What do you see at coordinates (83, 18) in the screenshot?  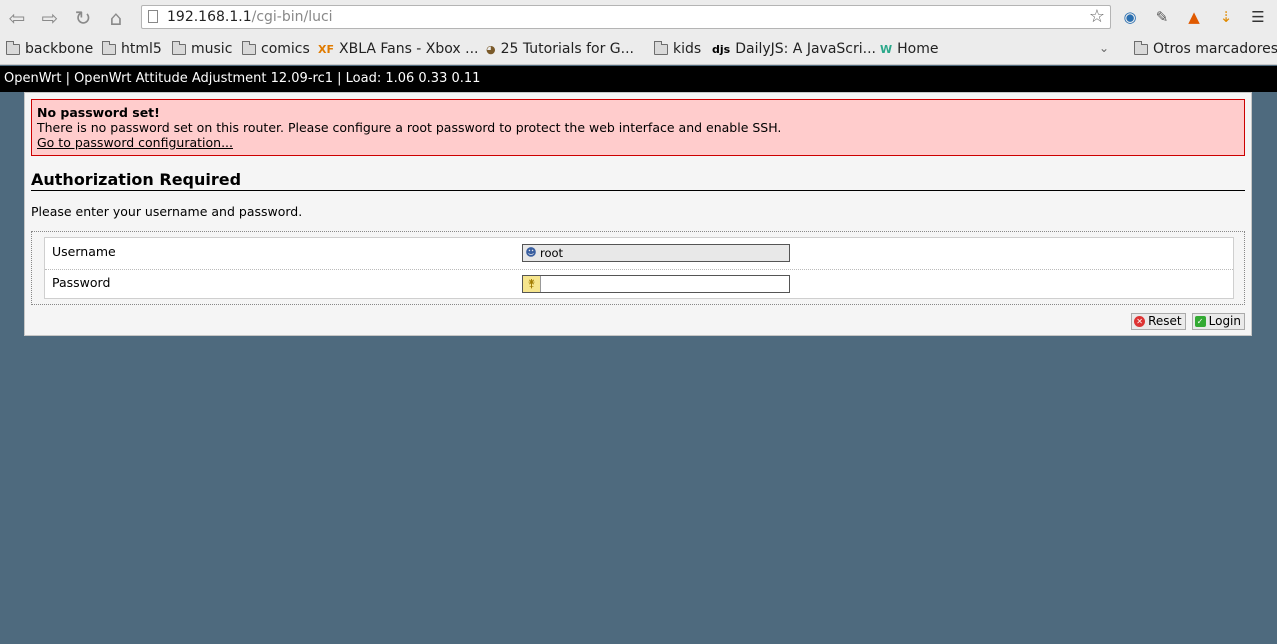 I see `reload-icon: ↻` at bounding box center [83, 18].